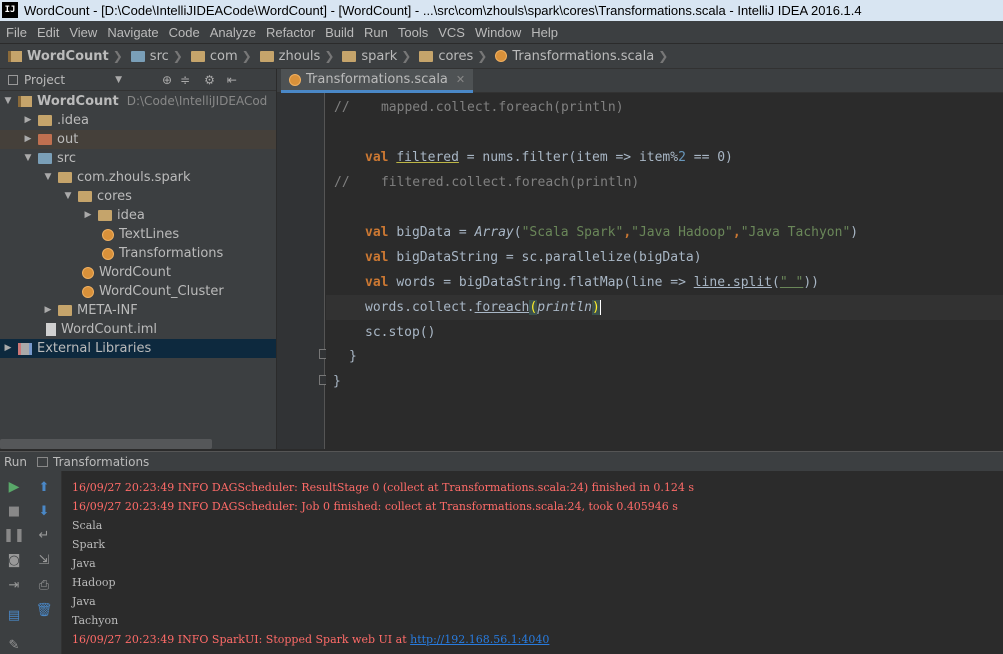 The width and height of the screenshot is (1003, 654). I want to click on tree-item-out: ▶ out, so click(138, 139).